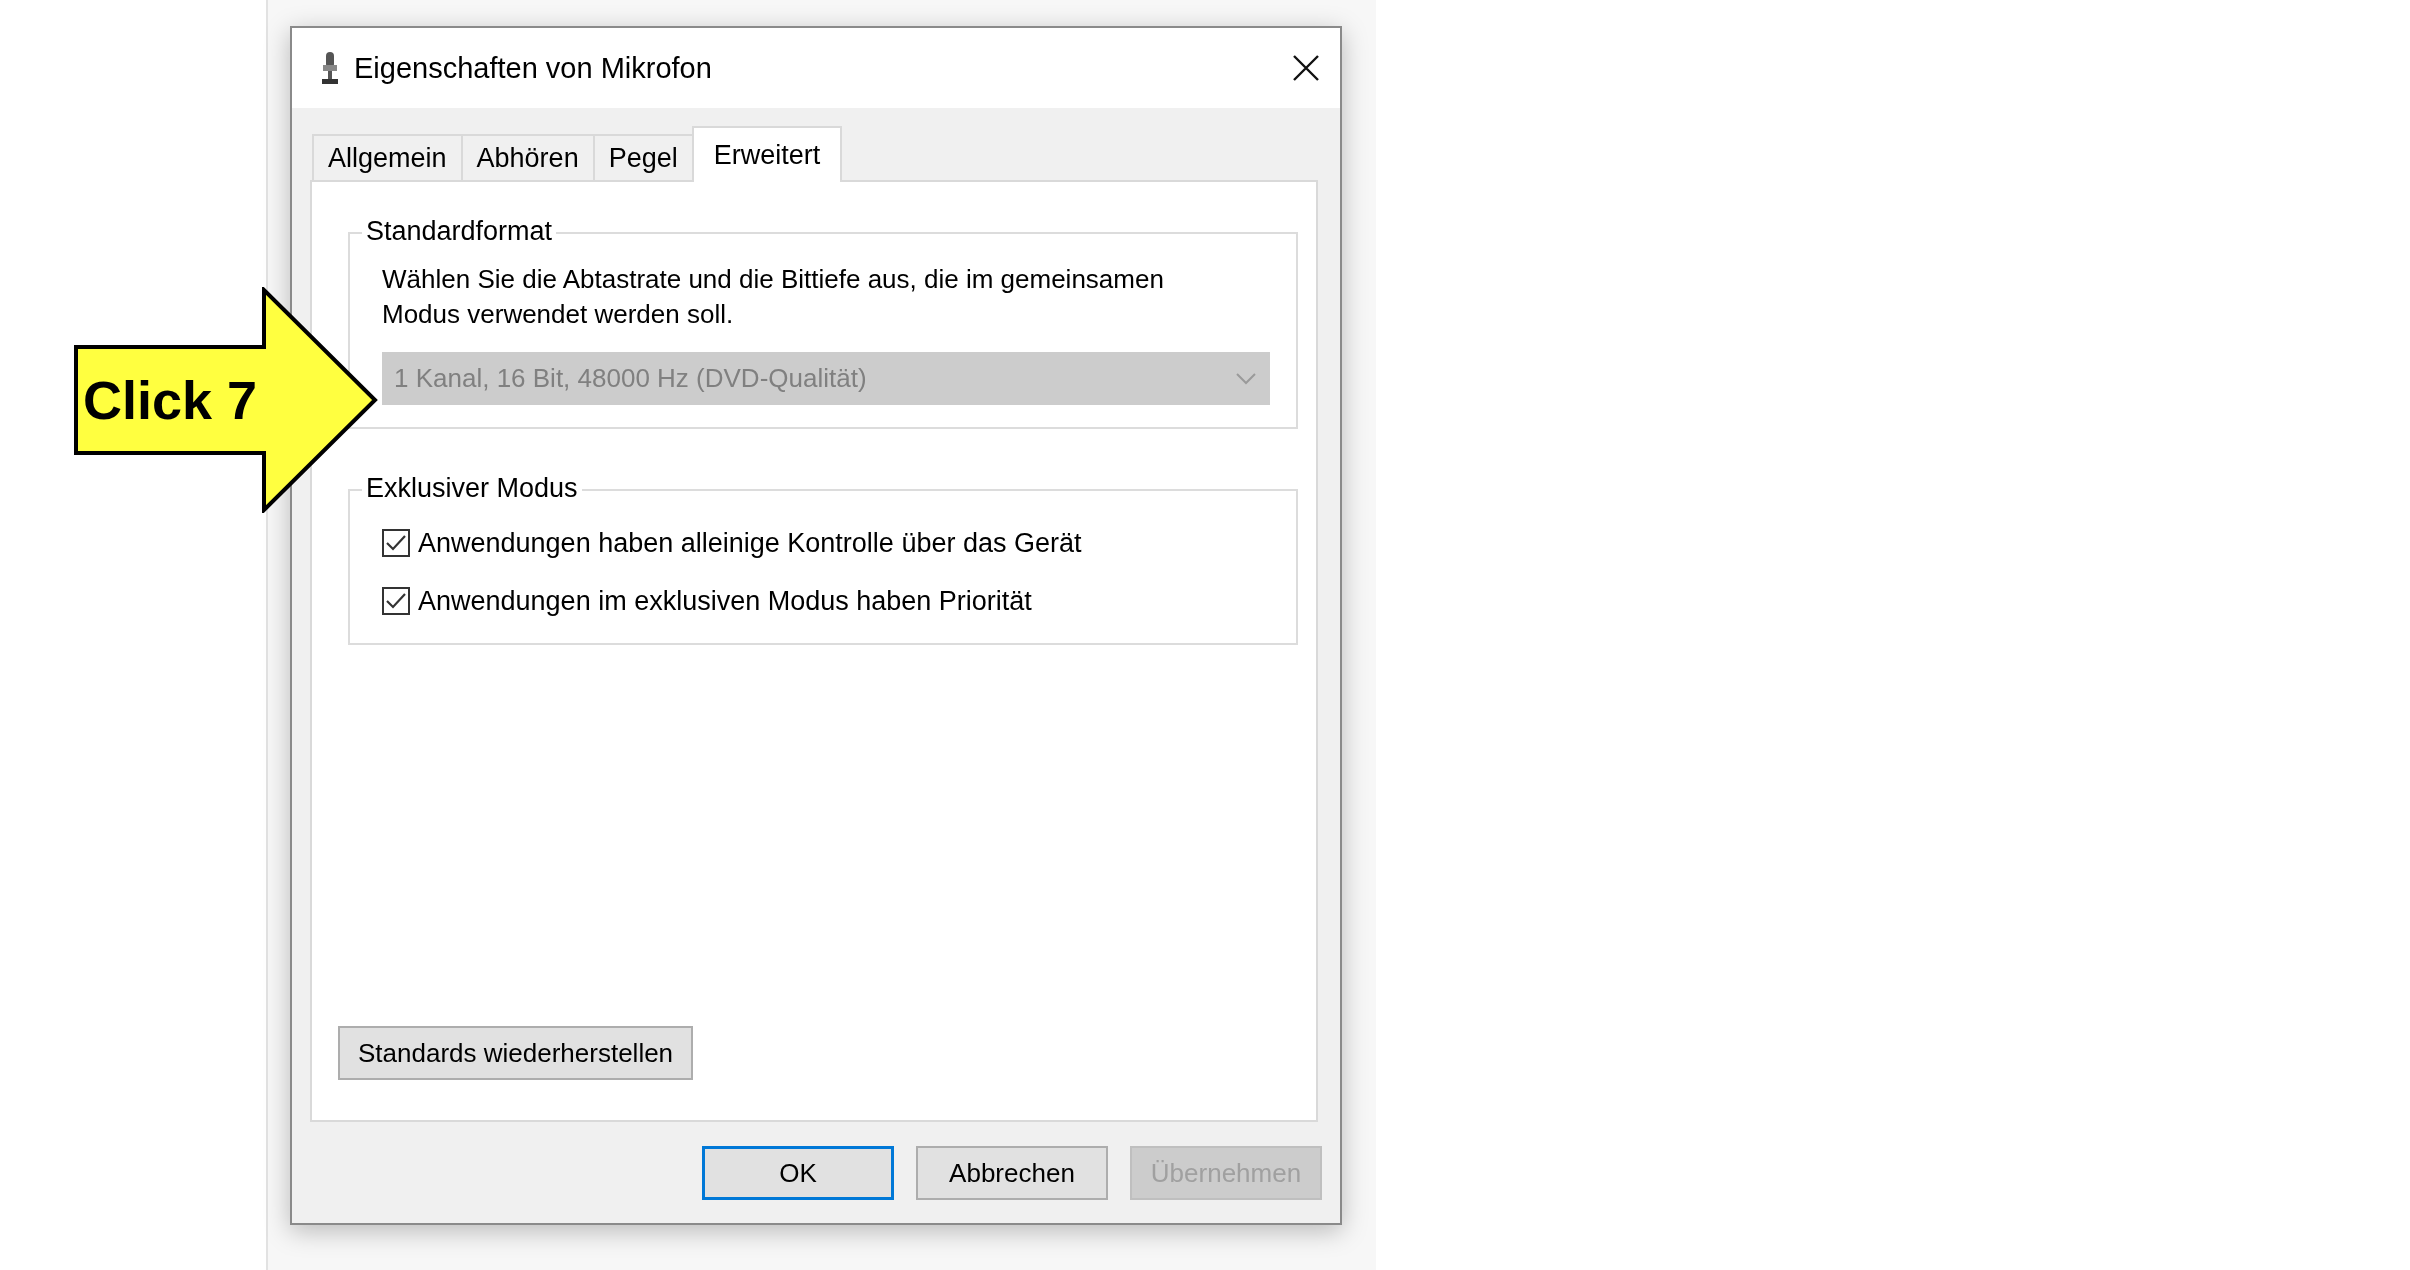 This screenshot has height=1270, width=2410. Describe the element at coordinates (725, 601) in the screenshot. I see `checkbox-label: Anwendungen im exklusiven Modus haben Priorität` at that location.